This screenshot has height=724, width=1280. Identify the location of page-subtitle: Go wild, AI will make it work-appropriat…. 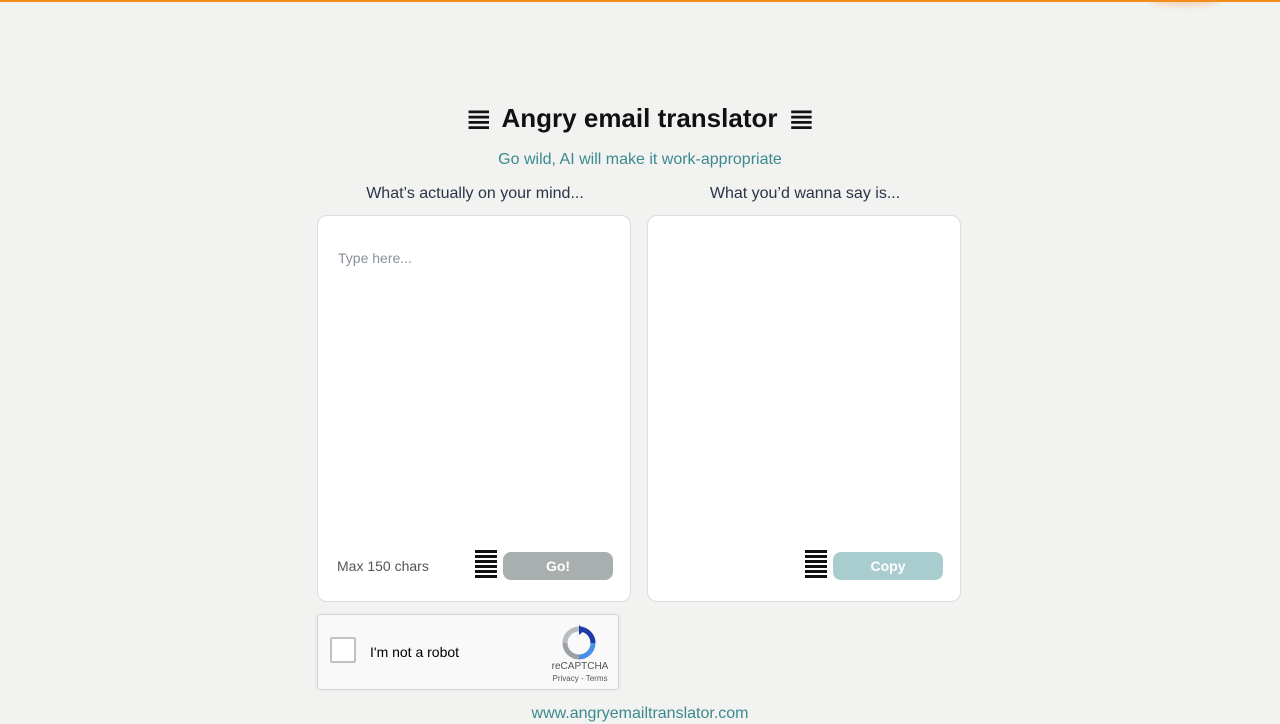
(640, 159).